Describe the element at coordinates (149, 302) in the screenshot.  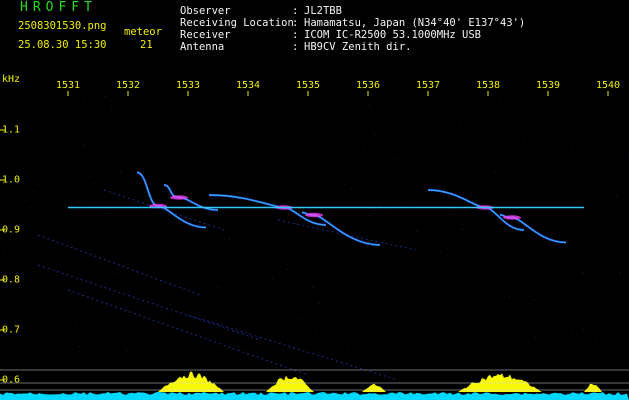
I see `faint-trail` at that location.